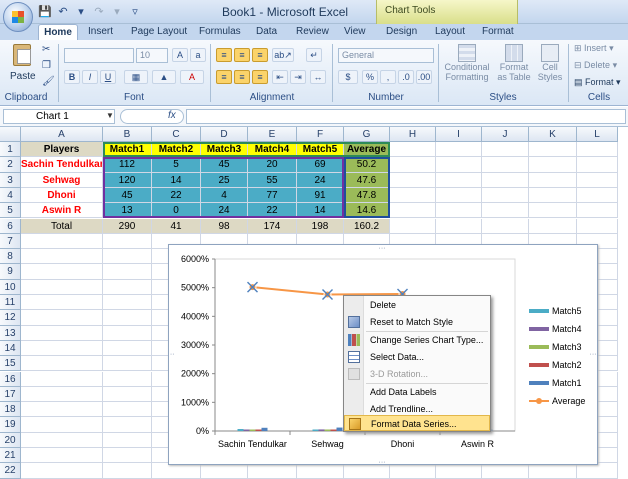  I want to click on redo-dropdown-icon: ▾, so click(117, 12).